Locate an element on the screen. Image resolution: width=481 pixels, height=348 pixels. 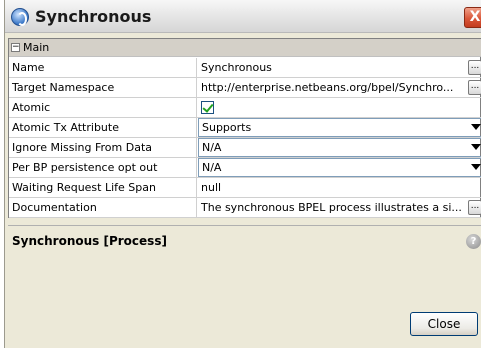
ignore-missing-select: N/A is located at coordinates (339, 147).